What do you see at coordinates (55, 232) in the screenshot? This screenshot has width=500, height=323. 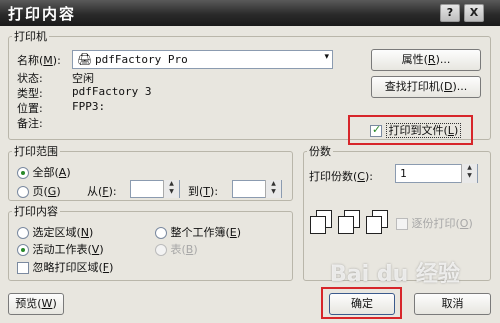 I see `content-selection-option: 选定区域(N)` at bounding box center [55, 232].